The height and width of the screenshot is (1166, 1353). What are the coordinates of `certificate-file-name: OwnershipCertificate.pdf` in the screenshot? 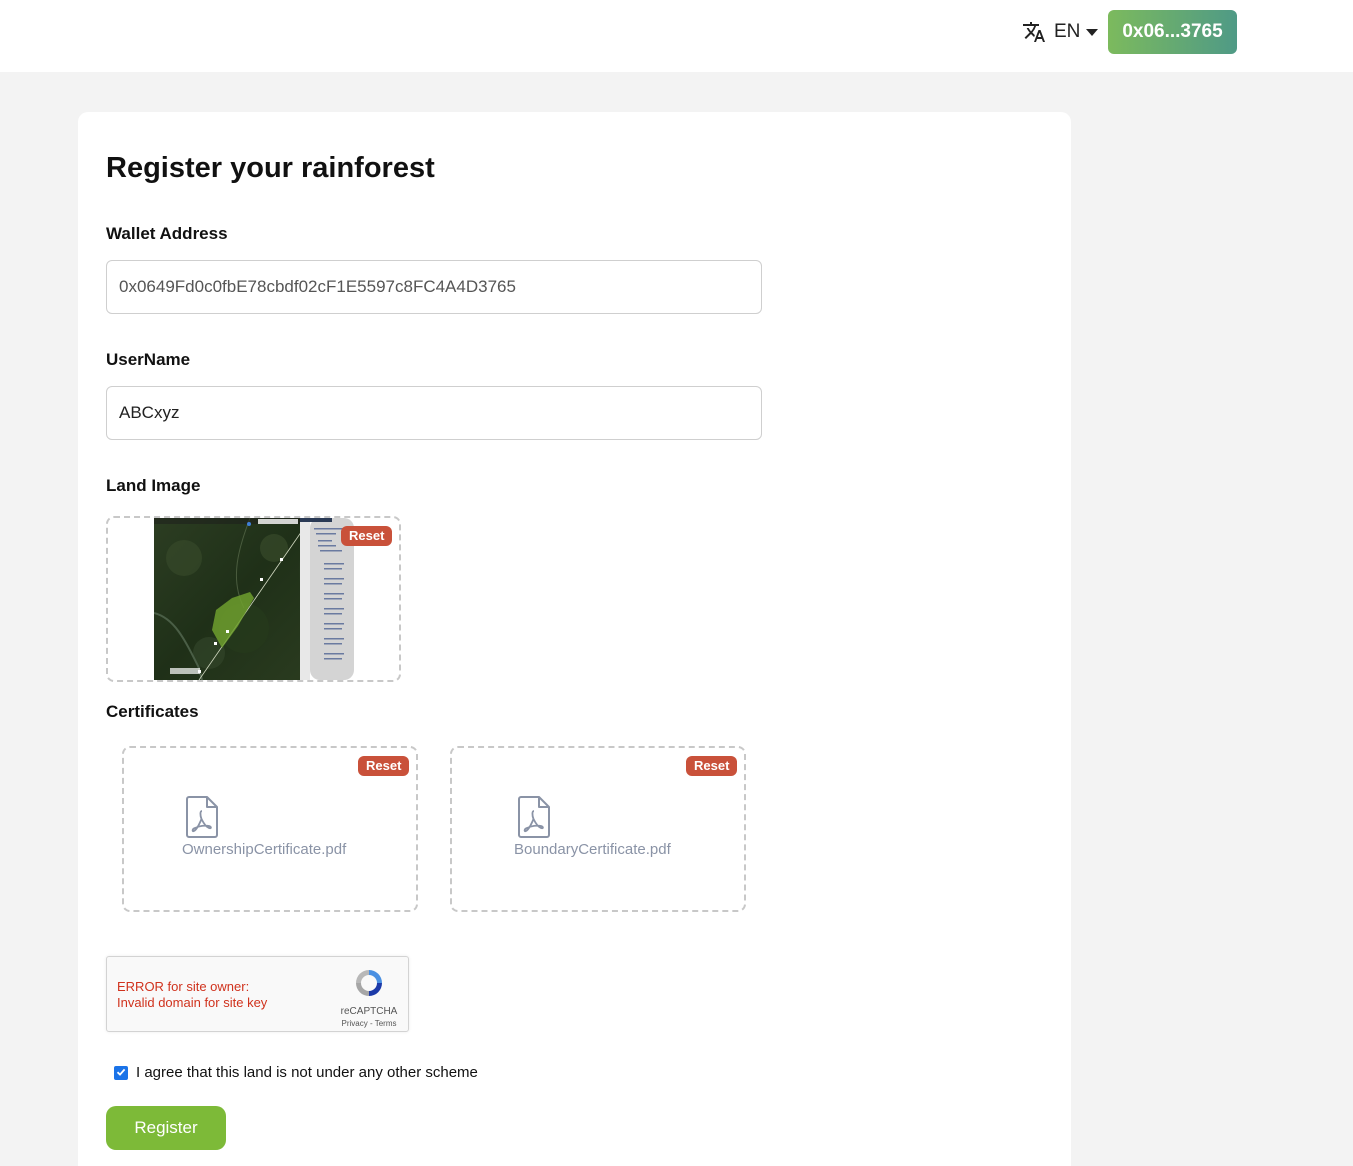 It's located at (264, 849).